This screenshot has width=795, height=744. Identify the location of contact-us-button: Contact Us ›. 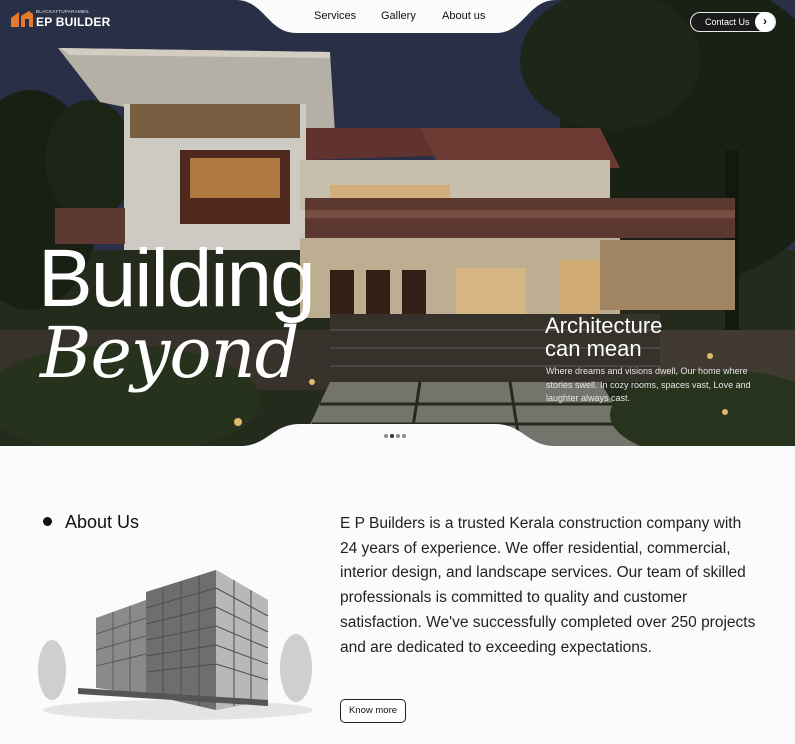
(733, 22).